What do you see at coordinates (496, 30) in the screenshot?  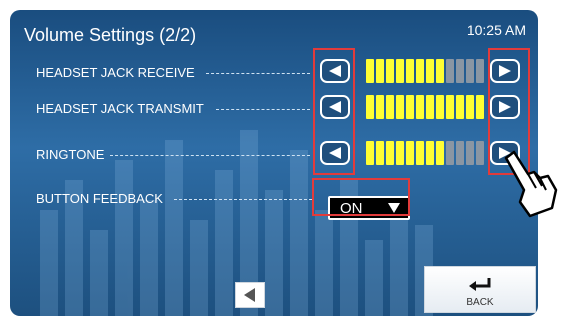 I see `clock: 10:25 AM` at bounding box center [496, 30].